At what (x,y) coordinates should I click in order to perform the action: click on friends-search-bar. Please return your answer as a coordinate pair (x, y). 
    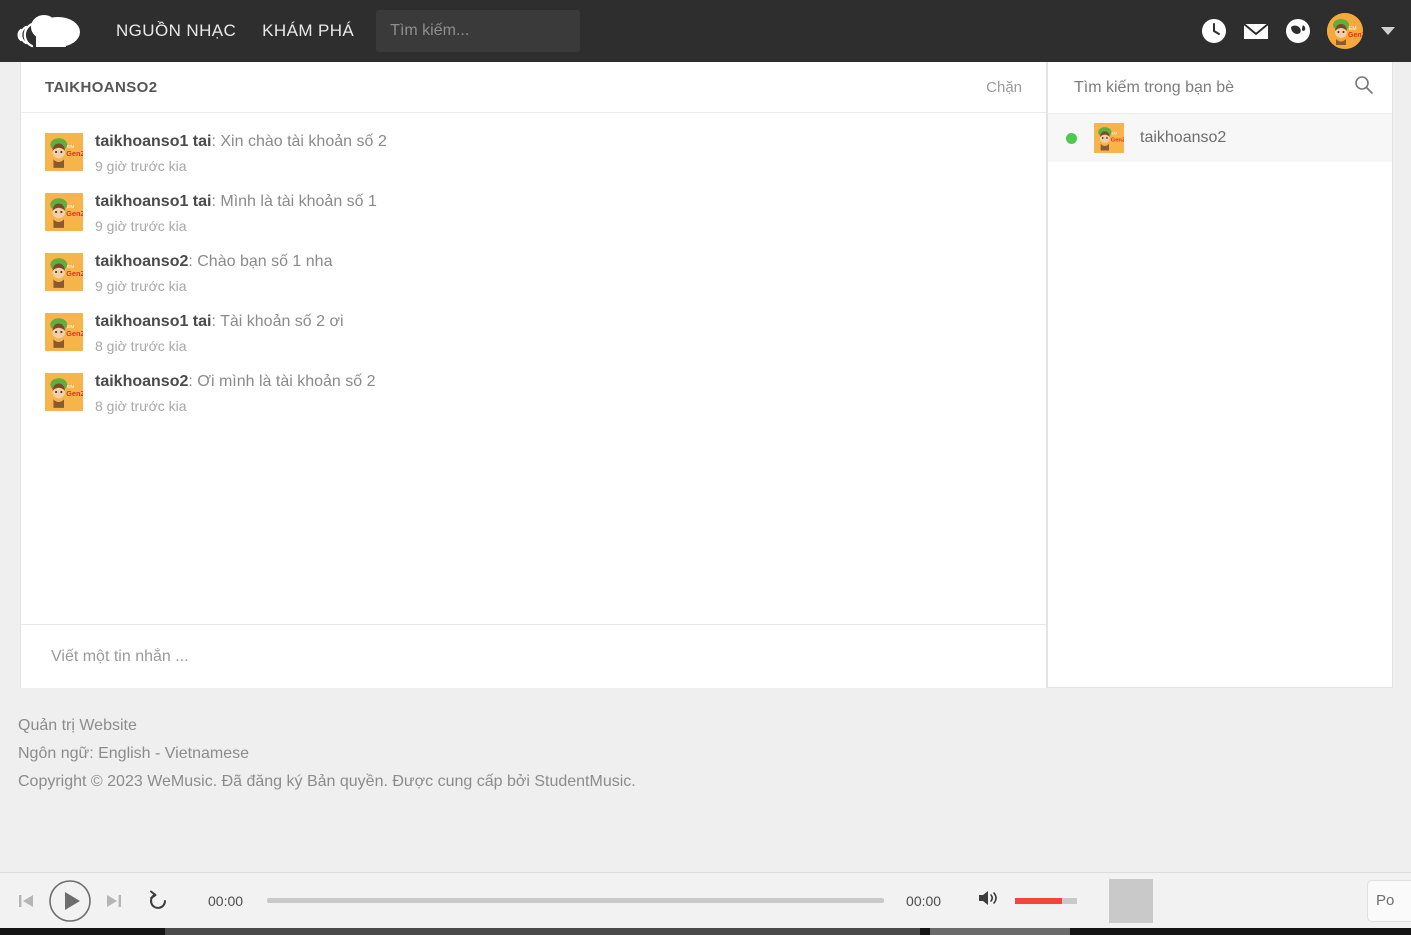
    Looking at the image, I should click on (1220, 88).